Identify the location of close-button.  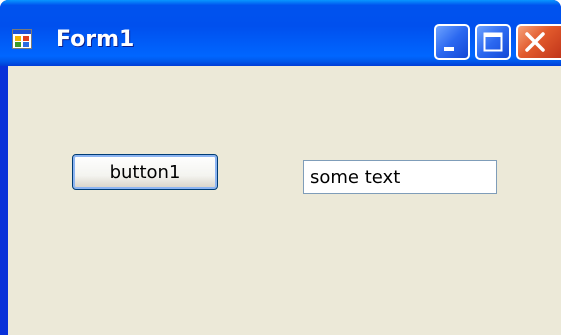
(538, 42).